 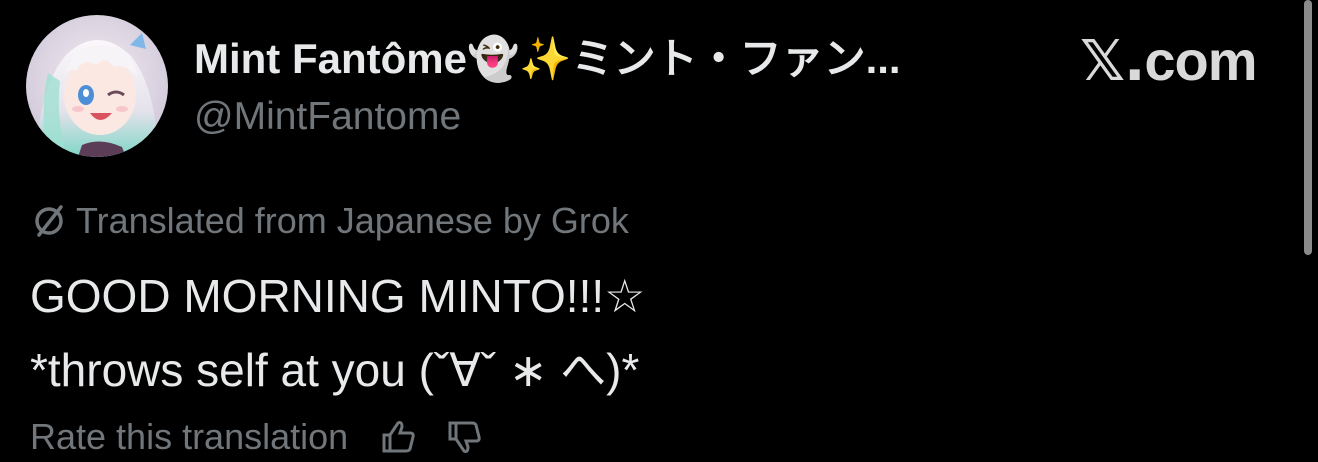 I want to click on x-com-link: 𝕏.com, so click(x=1169, y=61).